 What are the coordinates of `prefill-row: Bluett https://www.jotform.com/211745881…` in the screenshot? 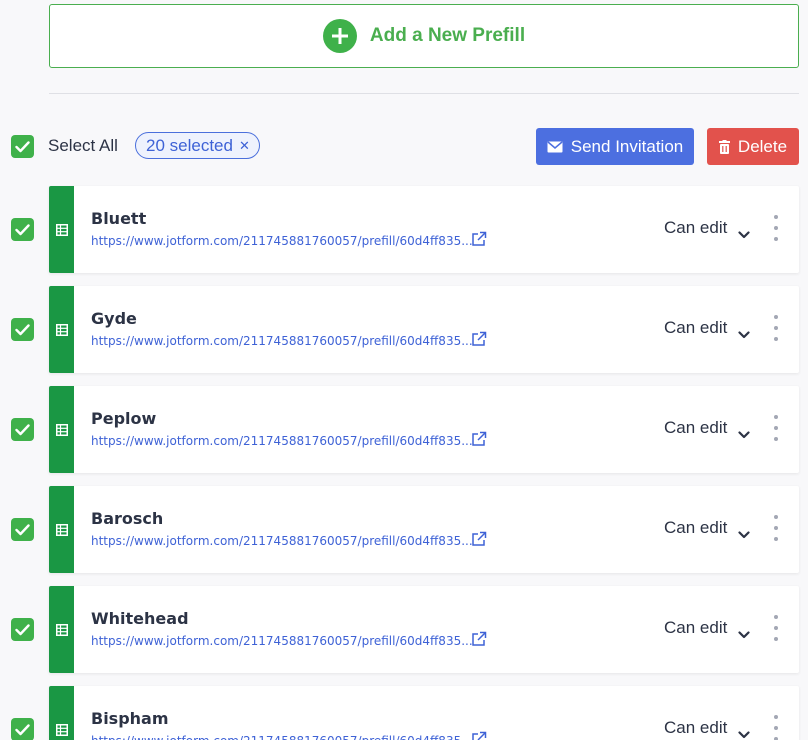 It's located at (405, 229).